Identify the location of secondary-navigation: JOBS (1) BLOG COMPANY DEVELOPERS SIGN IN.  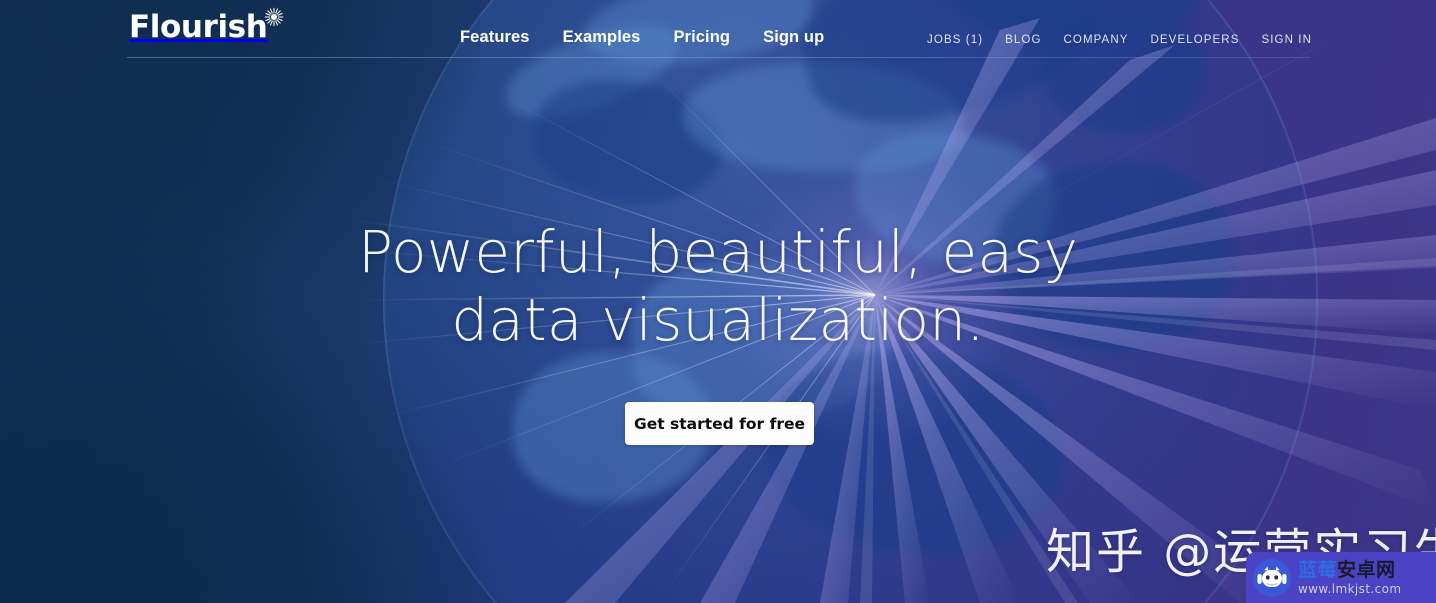
(1119, 40).